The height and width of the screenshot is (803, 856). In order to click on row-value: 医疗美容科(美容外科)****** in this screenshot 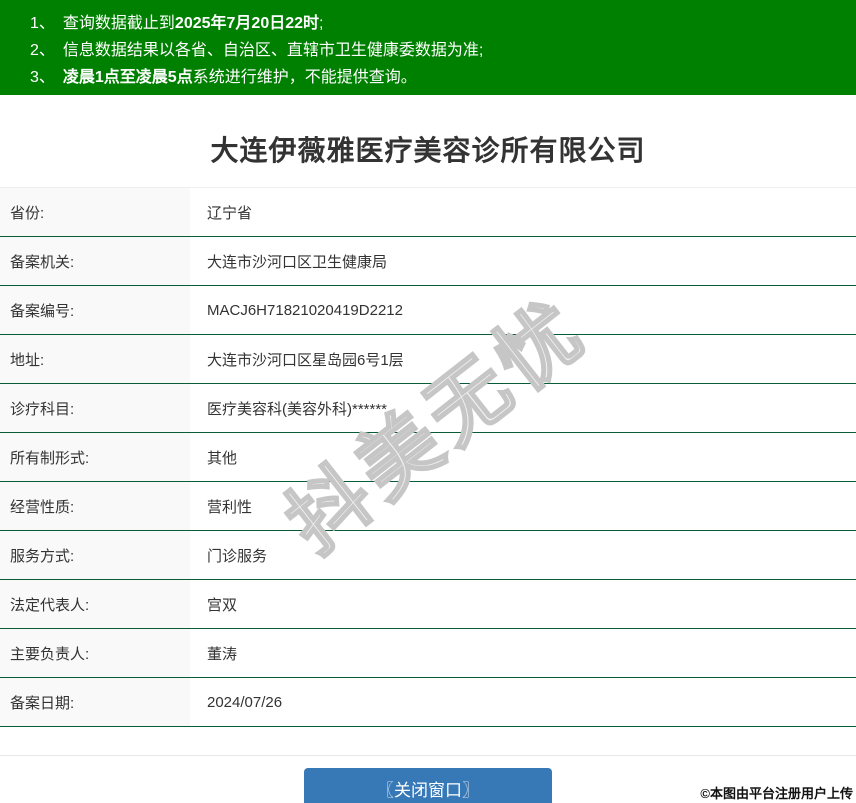, I will do `click(523, 408)`.